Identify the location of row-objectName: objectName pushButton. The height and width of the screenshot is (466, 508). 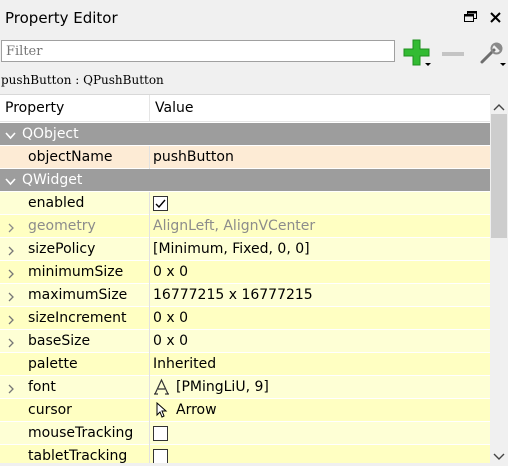
(245, 157).